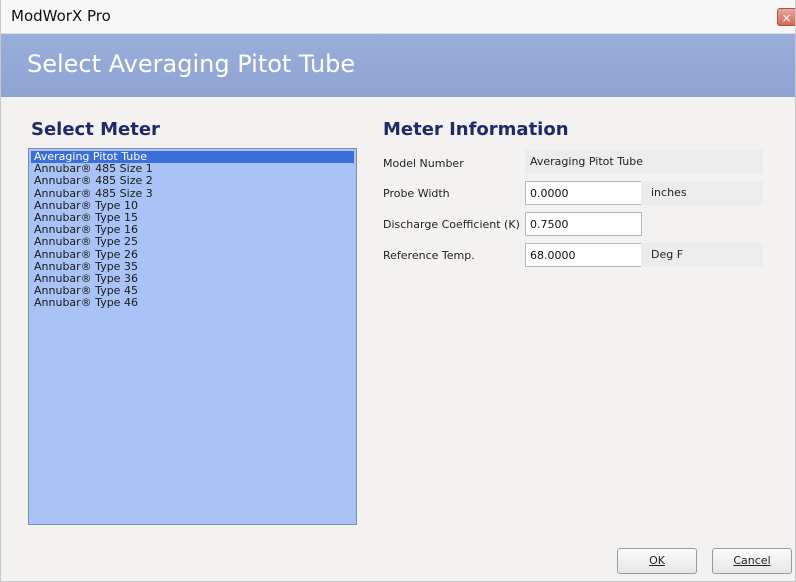 The width and height of the screenshot is (796, 582). Describe the element at coordinates (61, 16) in the screenshot. I see `window-title: ModWorX Pro` at that location.